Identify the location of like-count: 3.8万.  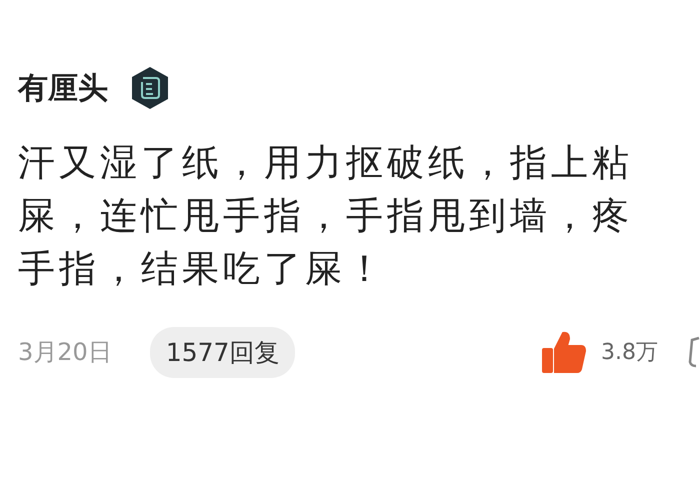
(629, 353).